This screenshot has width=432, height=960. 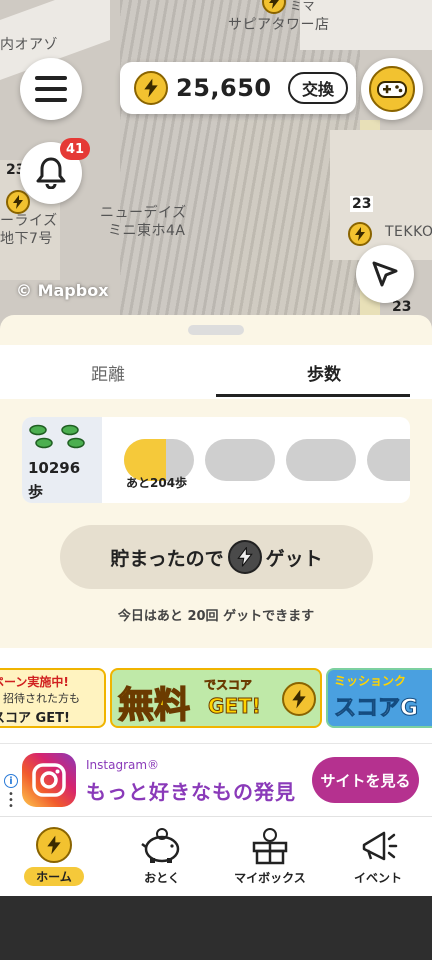 I want to click on tab-bar: 距離 歩数, so click(x=216, y=372).